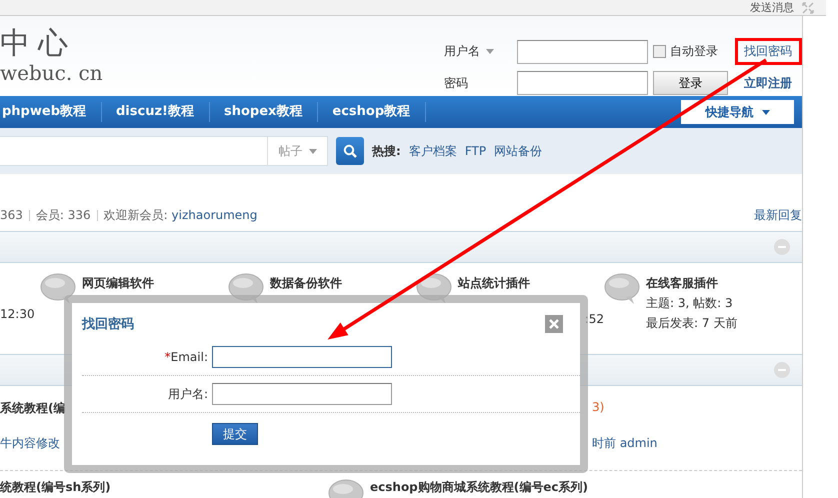 This screenshot has height=498, width=838. What do you see at coordinates (11, 215) in the screenshot?
I see `post-count: 363` at bounding box center [11, 215].